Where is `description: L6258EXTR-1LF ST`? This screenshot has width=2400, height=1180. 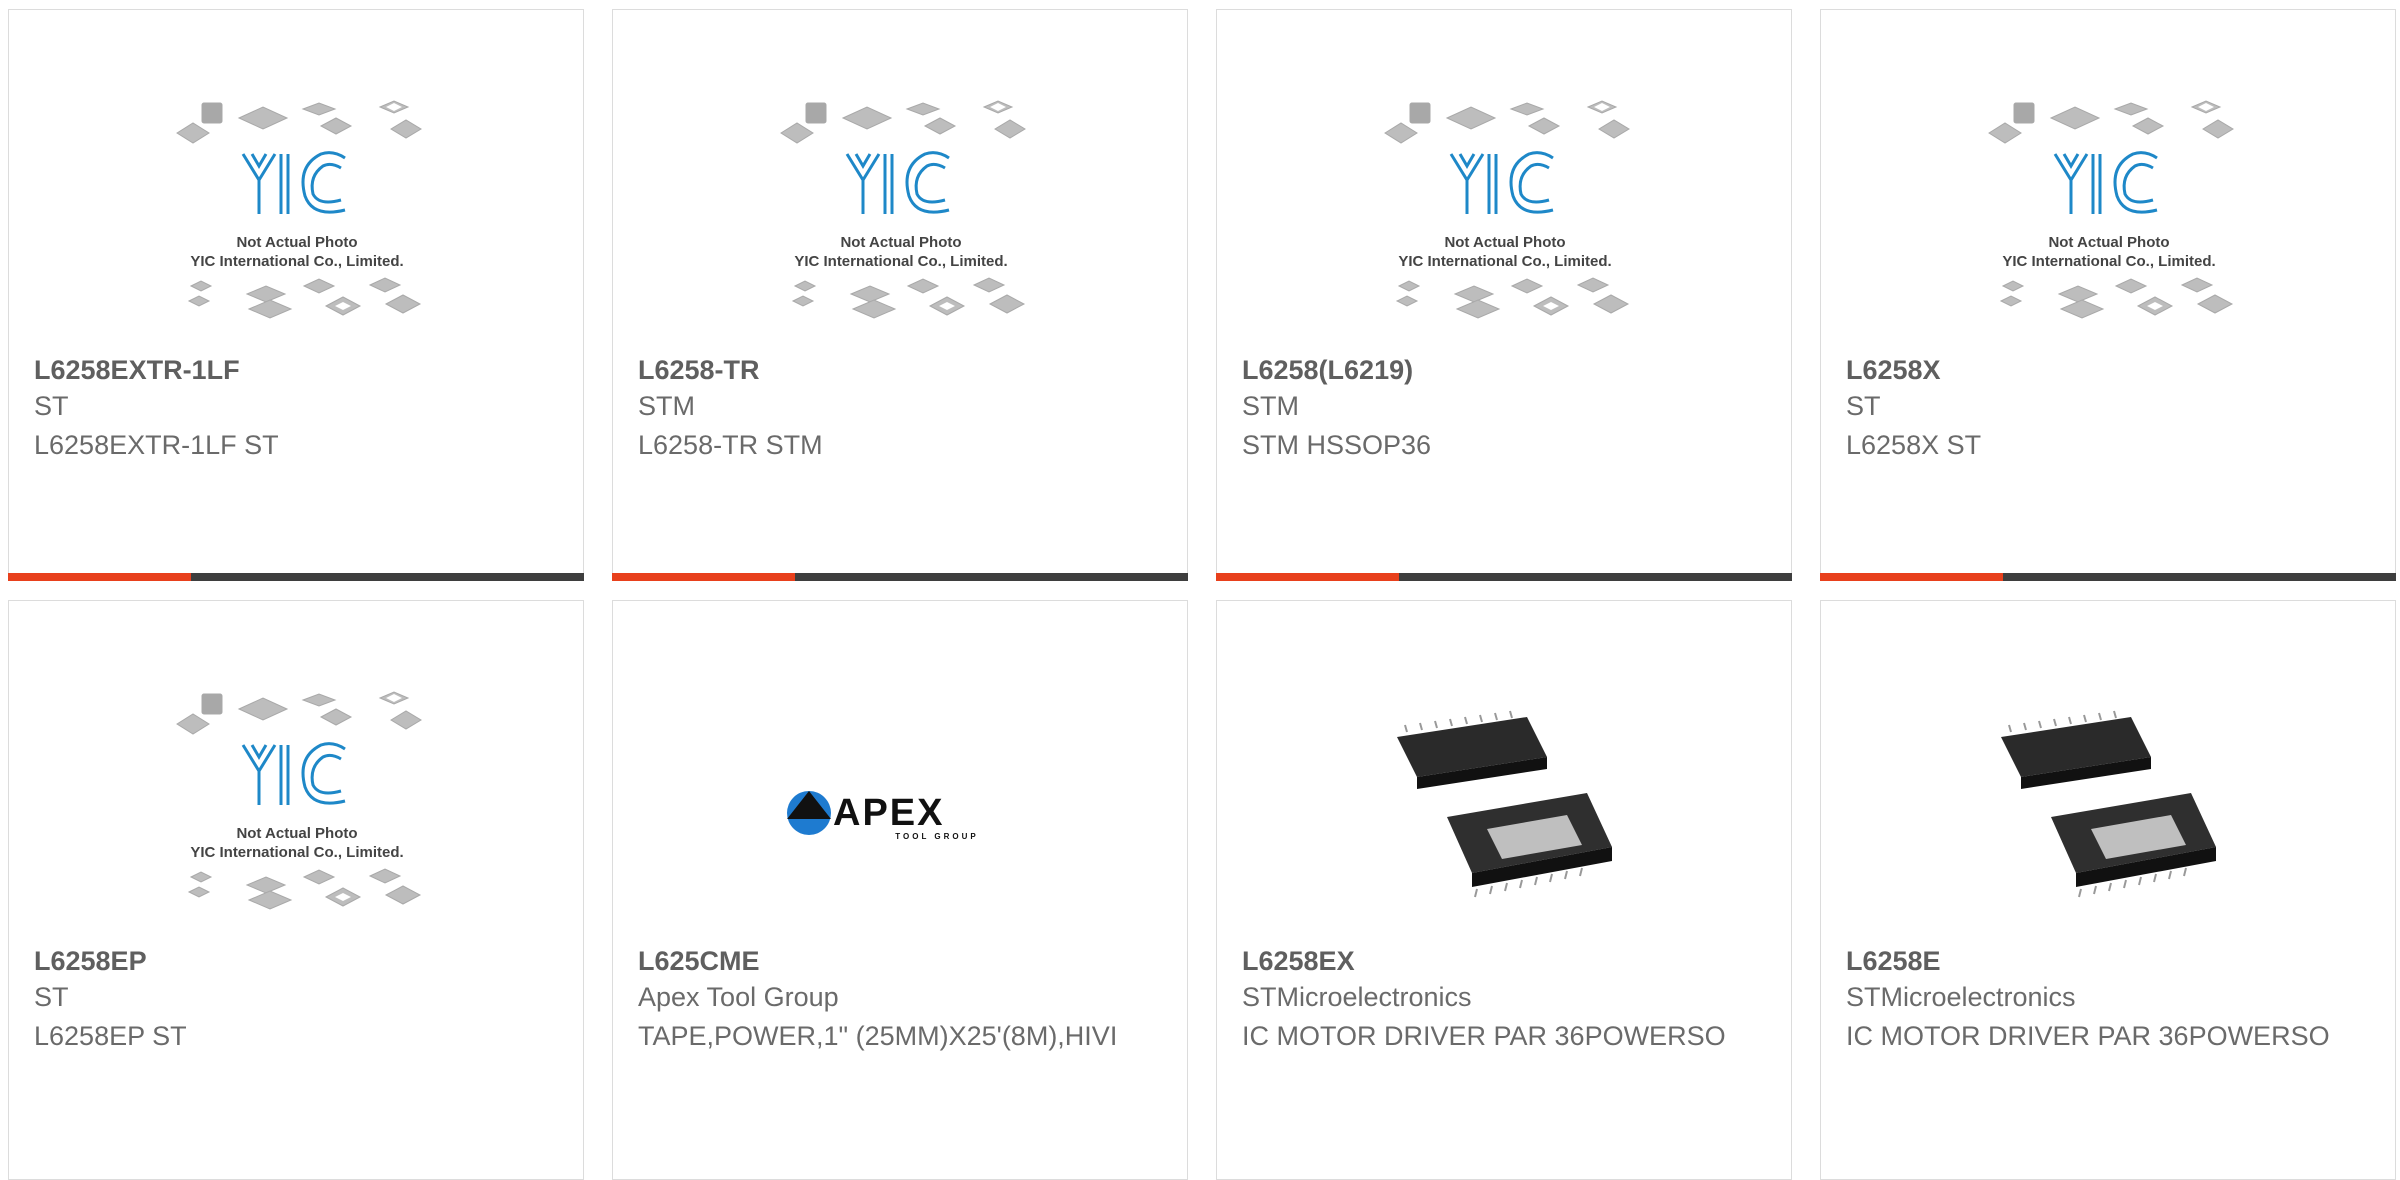 description: L6258EXTR-1LF ST is located at coordinates (156, 445).